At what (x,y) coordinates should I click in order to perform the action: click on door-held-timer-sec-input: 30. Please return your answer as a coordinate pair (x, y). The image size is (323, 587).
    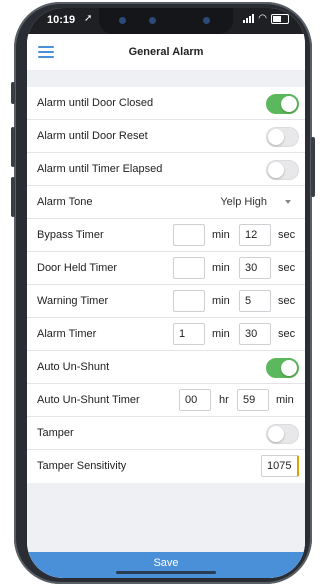
    Looking at the image, I should click on (255, 268).